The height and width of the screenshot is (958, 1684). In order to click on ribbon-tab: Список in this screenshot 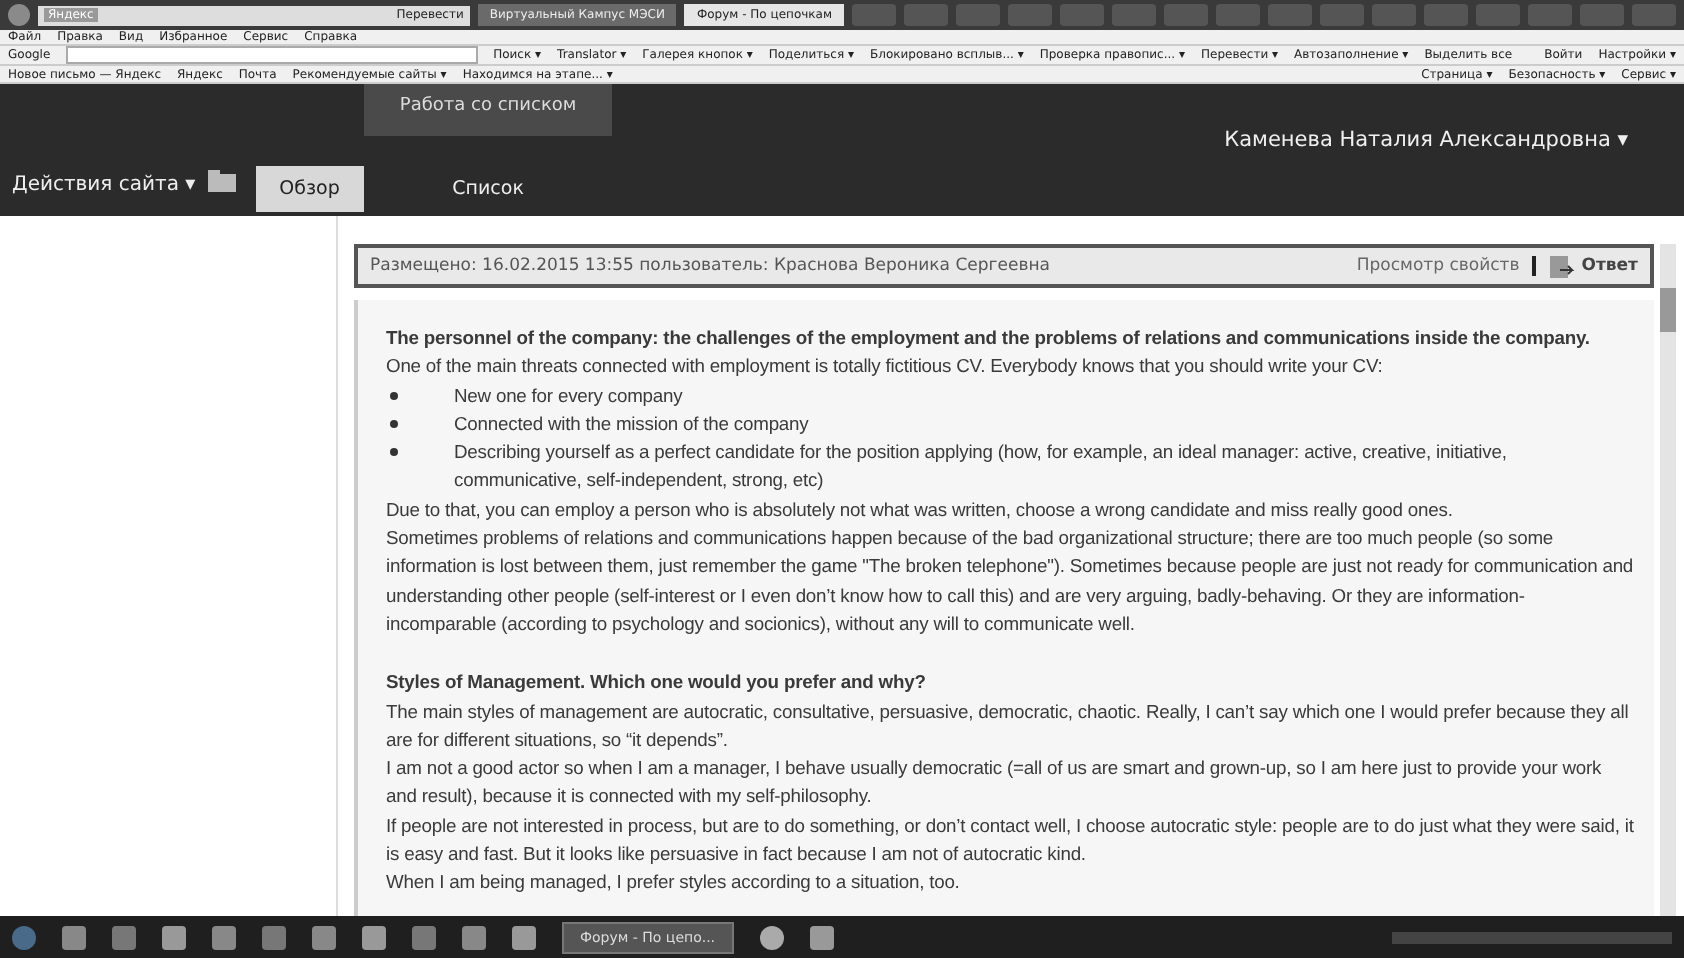, I will do `click(488, 189)`.